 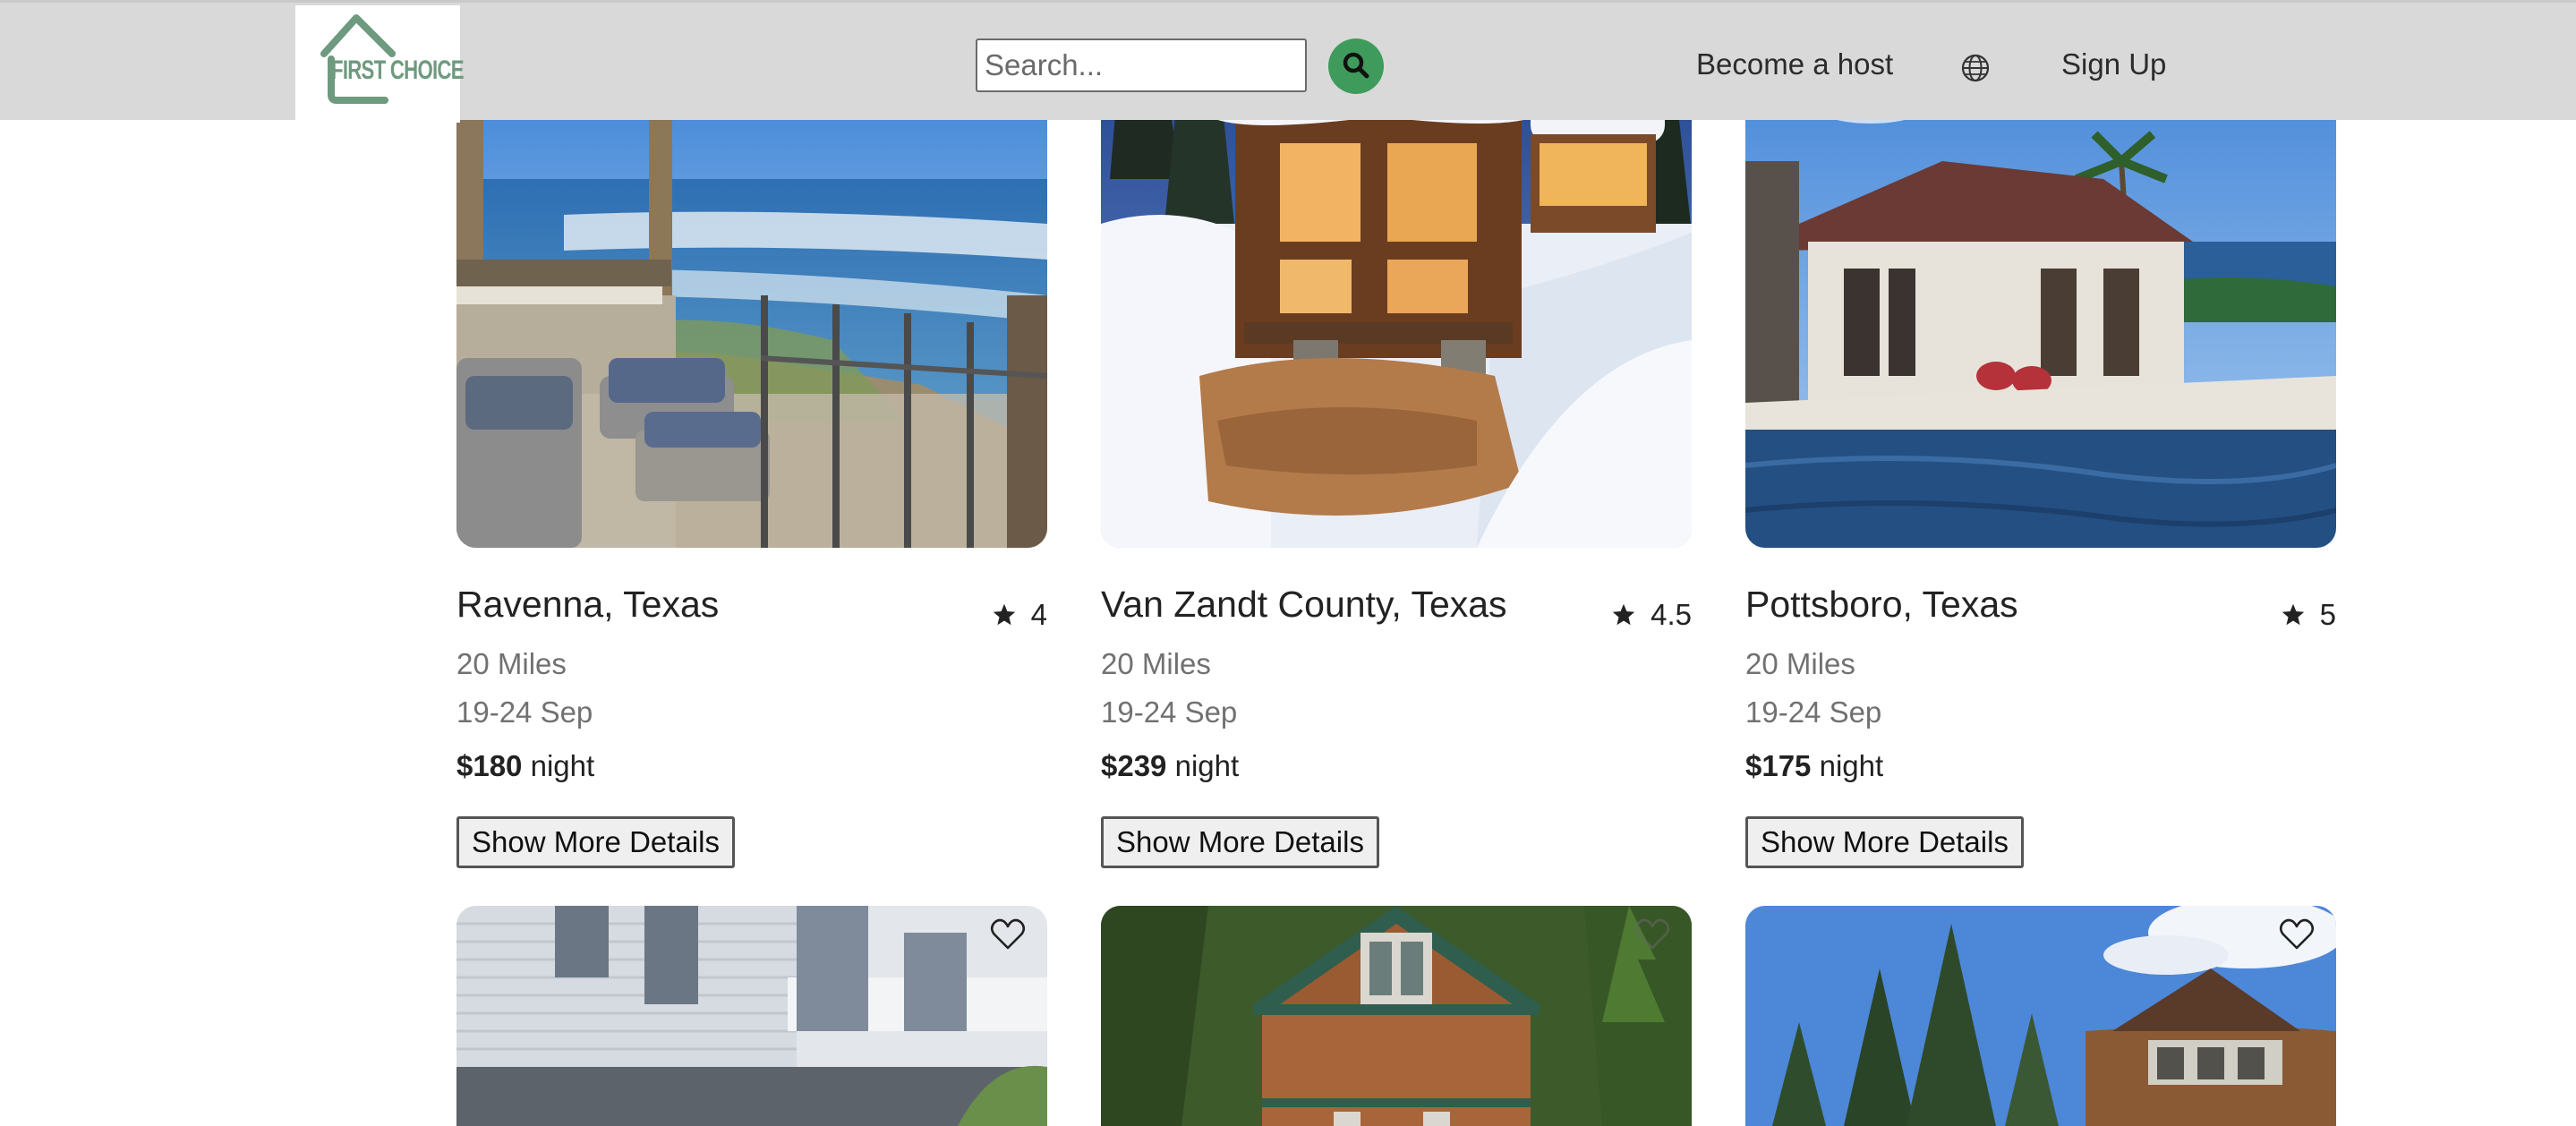 What do you see at coordinates (1794, 64) in the screenshot?
I see `become-host-link: Become a host` at bounding box center [1794, 64].